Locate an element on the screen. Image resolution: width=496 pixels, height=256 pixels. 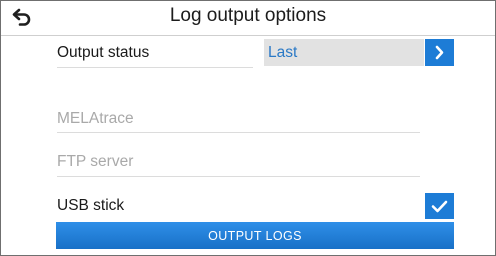
checkmark-icon is located at coordinates (439, 206).